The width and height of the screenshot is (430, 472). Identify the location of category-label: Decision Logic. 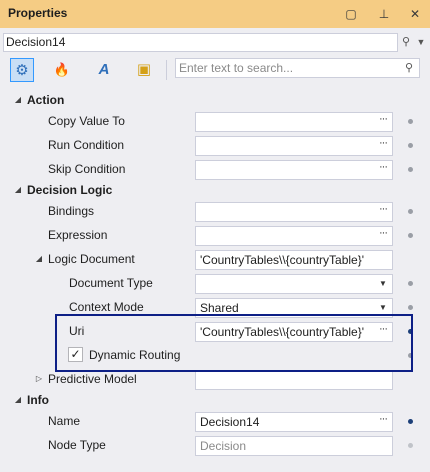
(70, 190).